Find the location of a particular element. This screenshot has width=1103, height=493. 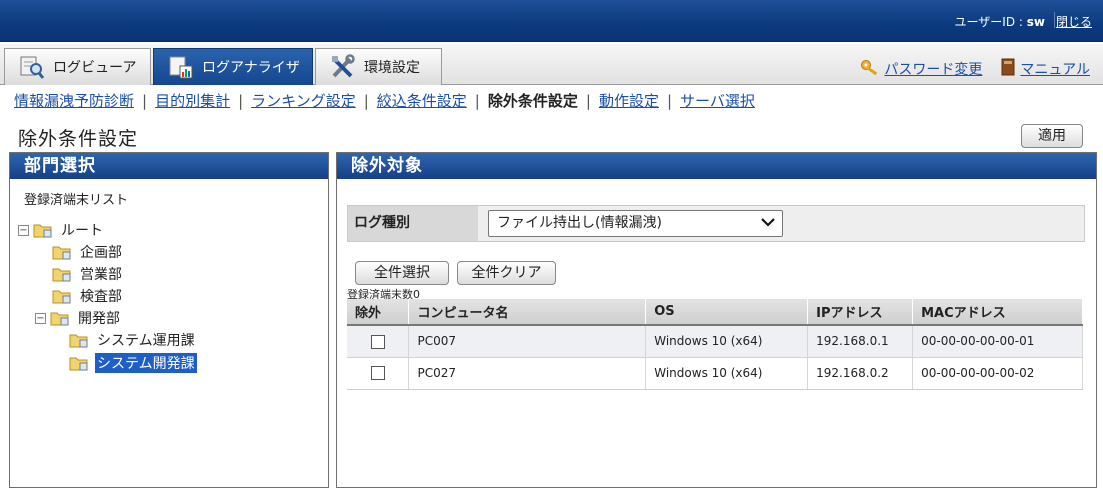

tree-node-label: 営業部 is located at coordinates (101, 275).